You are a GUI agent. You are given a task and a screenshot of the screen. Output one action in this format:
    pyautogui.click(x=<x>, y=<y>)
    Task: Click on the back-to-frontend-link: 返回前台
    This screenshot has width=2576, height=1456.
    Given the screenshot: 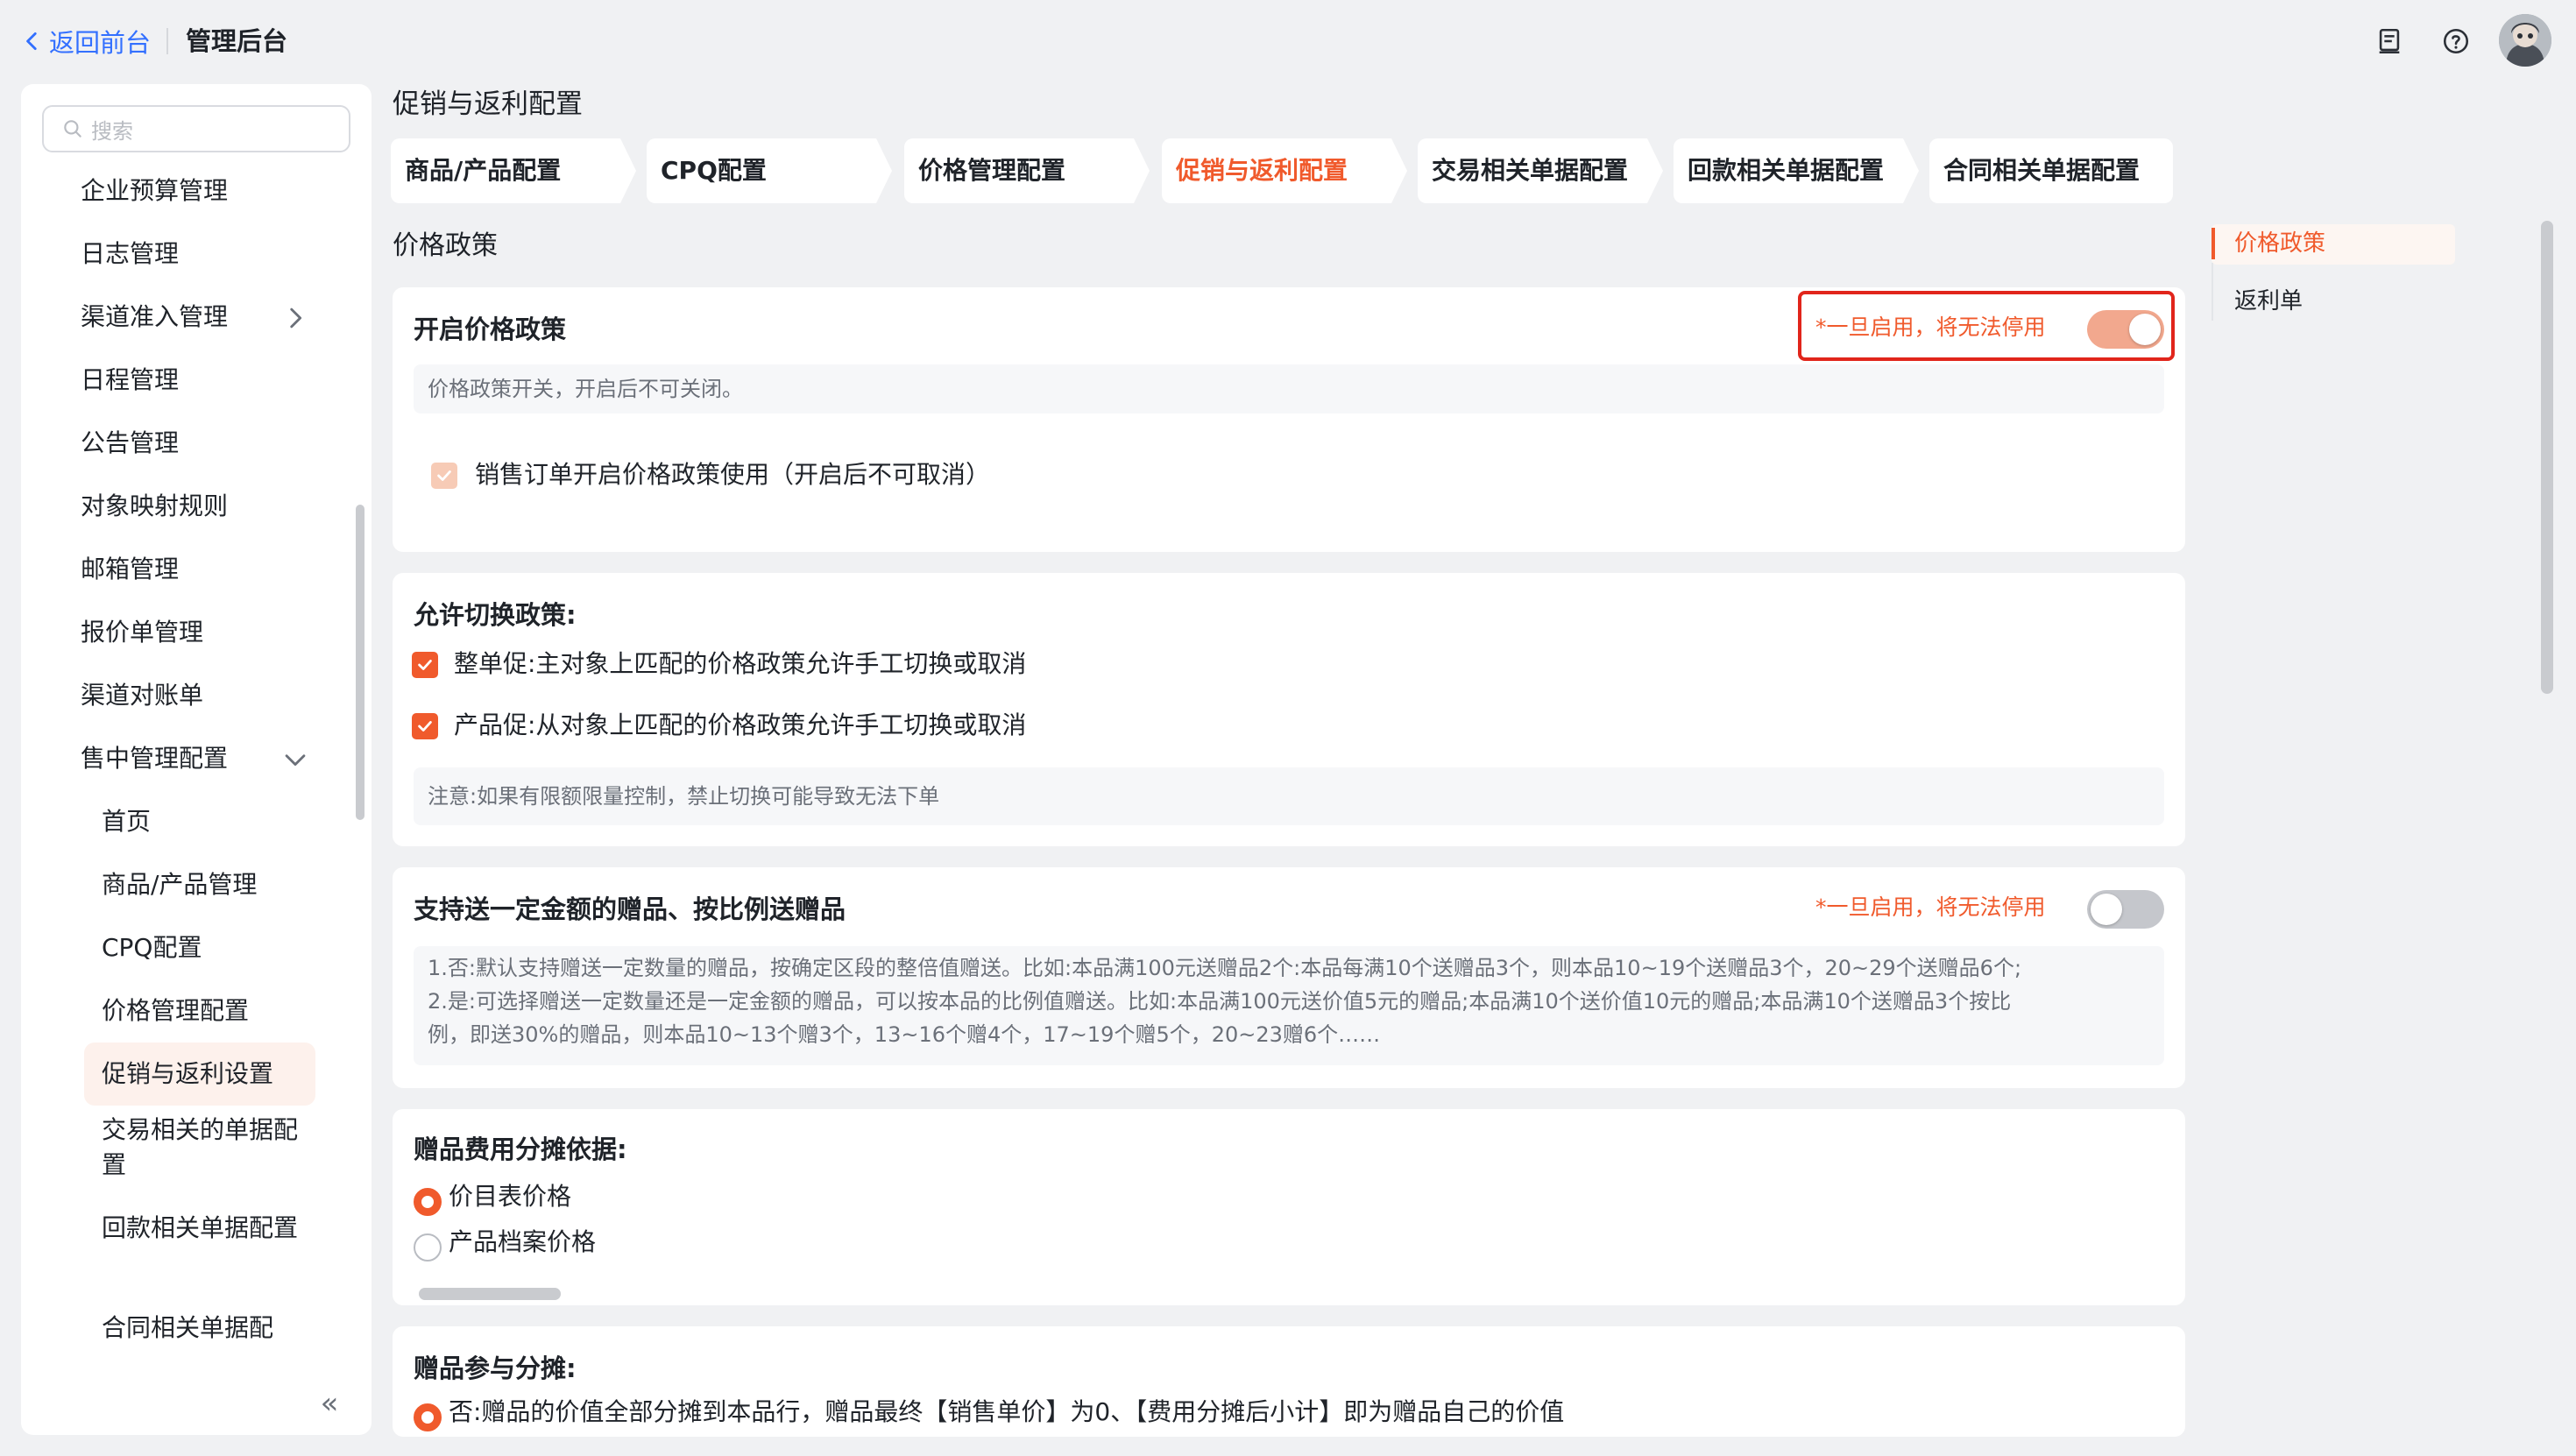 What is the action you would take?
    pyautogui.click(x=86, y=41)
    